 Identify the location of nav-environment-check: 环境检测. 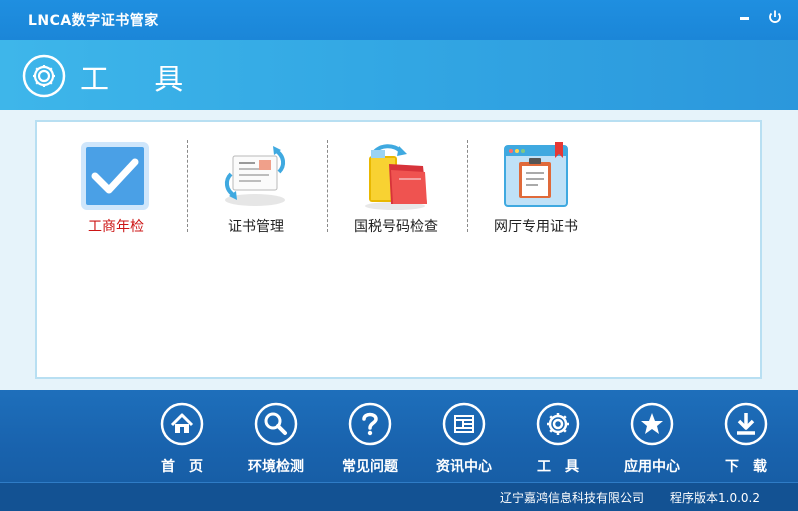
(276, 441).